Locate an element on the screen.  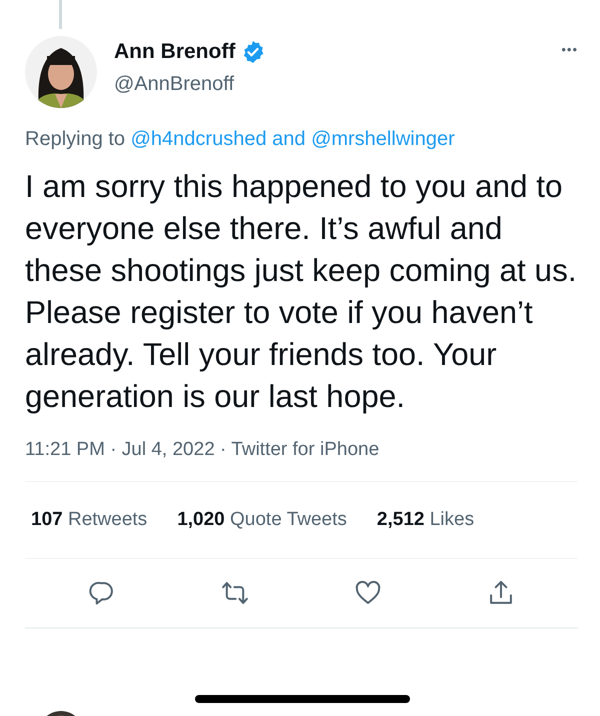
stat-link: 1,020 Quote Tweets is located at coordinates (262, 520).